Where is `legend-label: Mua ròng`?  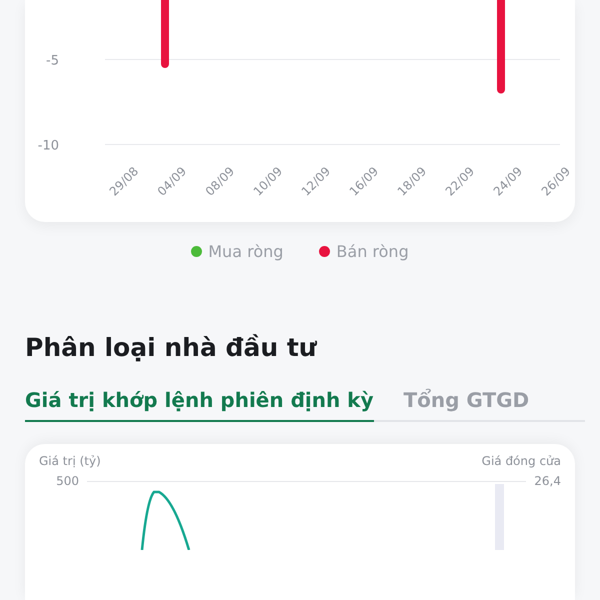
legend-label: Mua ròng is located at coordinates (246, 251).